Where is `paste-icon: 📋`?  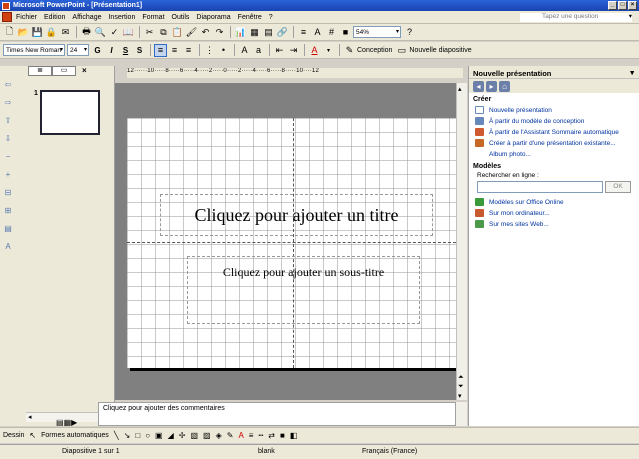 paste-icon: 📋 is located at coordinates (177, 32).